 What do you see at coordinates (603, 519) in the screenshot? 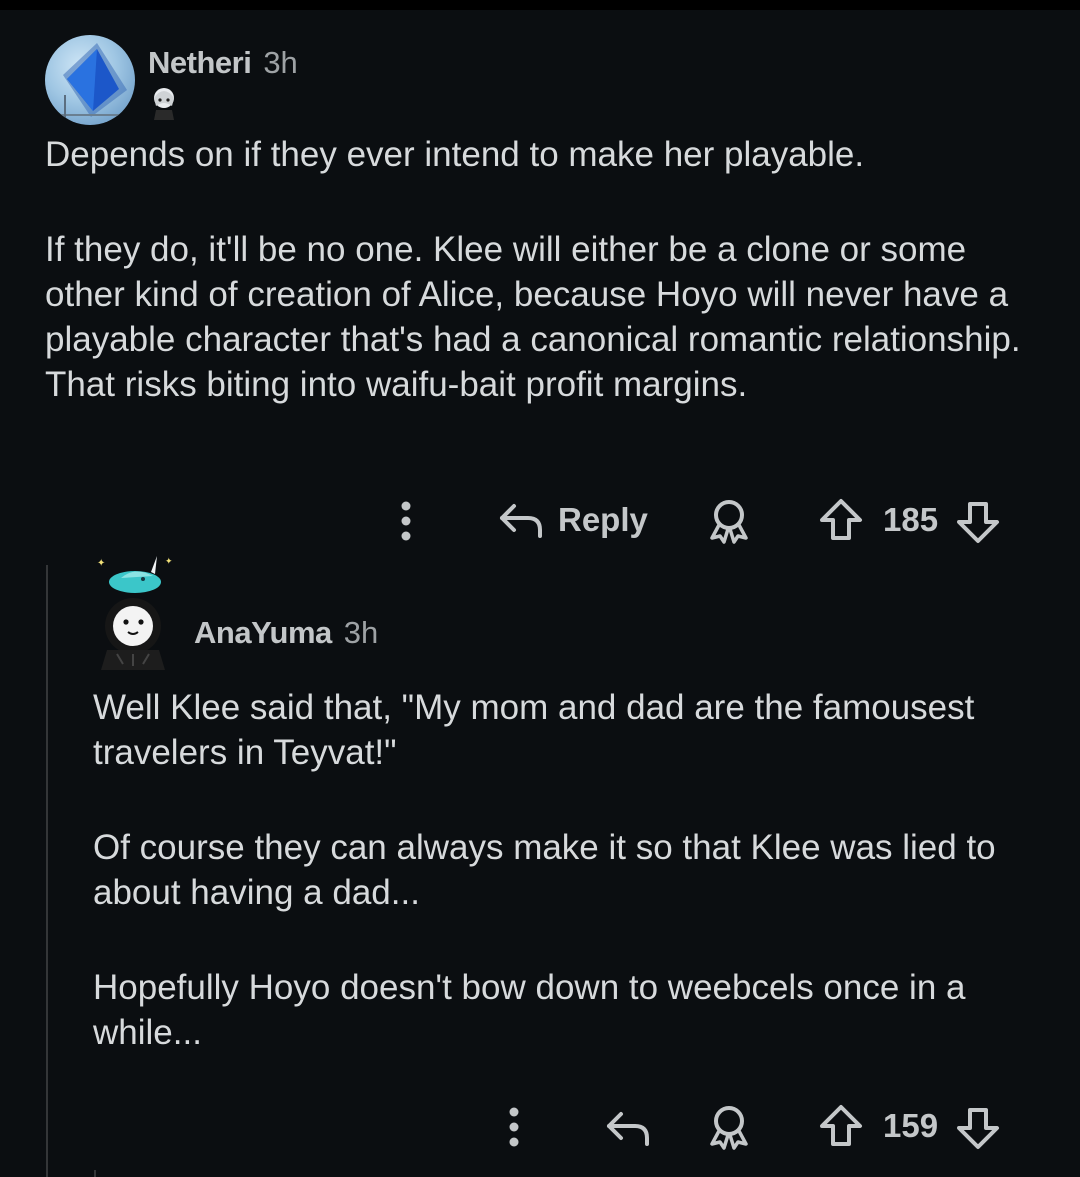
I see `reply-label: Reply` at bounding box center [603, 519].